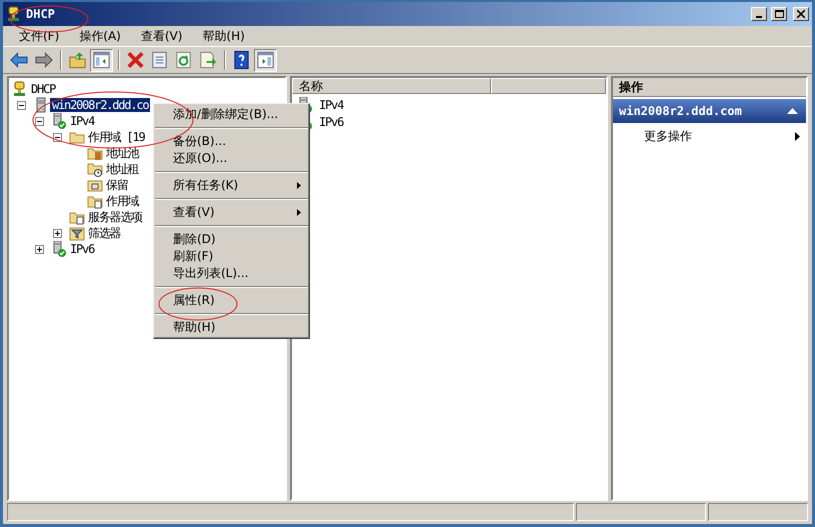  What do you see at coordinates (548, 86) in the screenshot?
I see `column-header` at bounding box center [548, 86].